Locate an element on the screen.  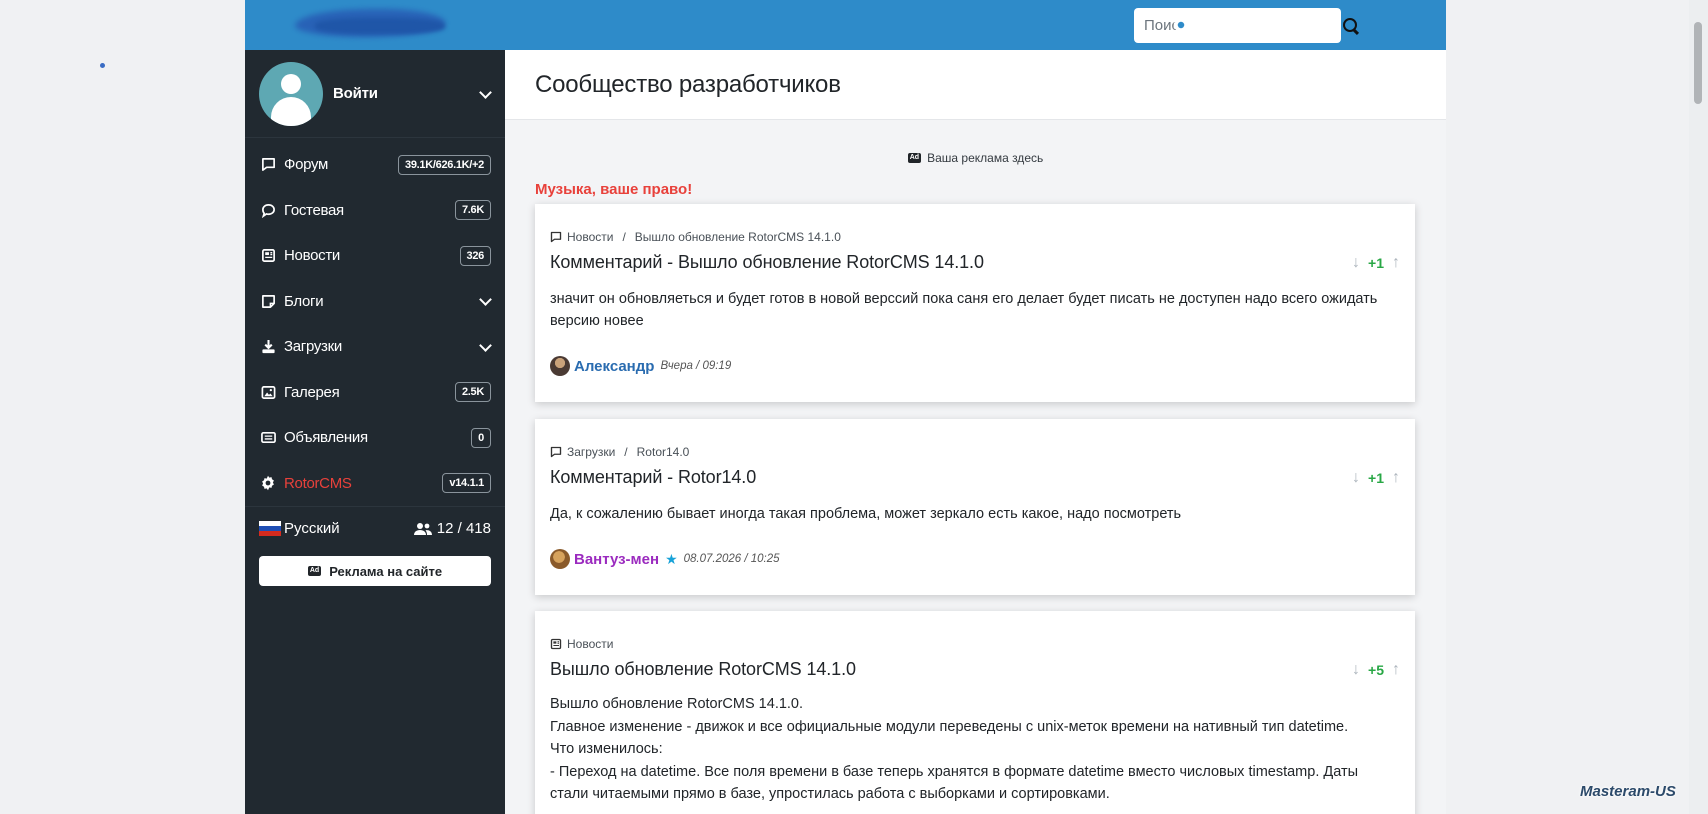
breadcrumb: Загрузки / Rotor14.0 is located at coordinates (975, 452).